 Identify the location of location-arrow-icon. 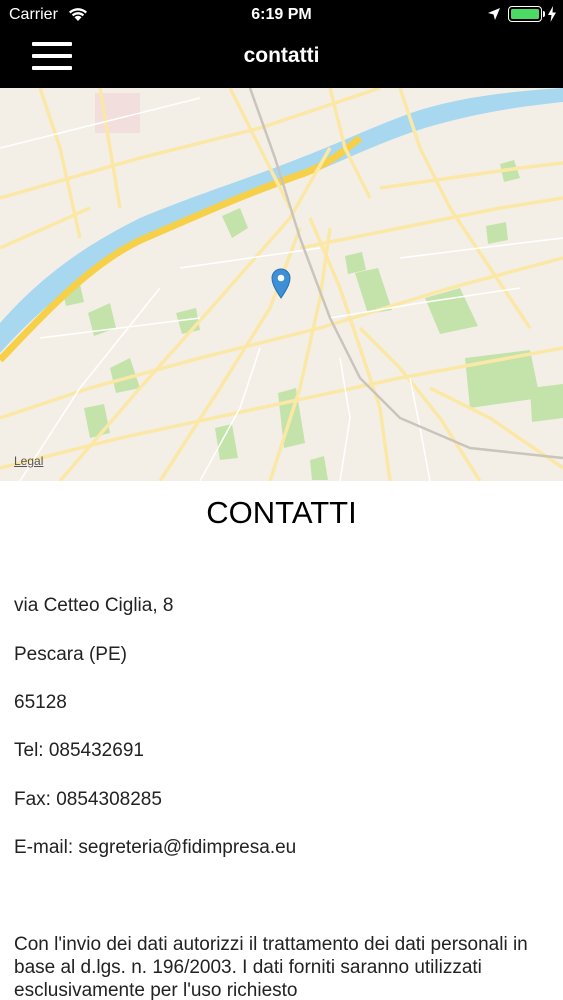
(494, 16).